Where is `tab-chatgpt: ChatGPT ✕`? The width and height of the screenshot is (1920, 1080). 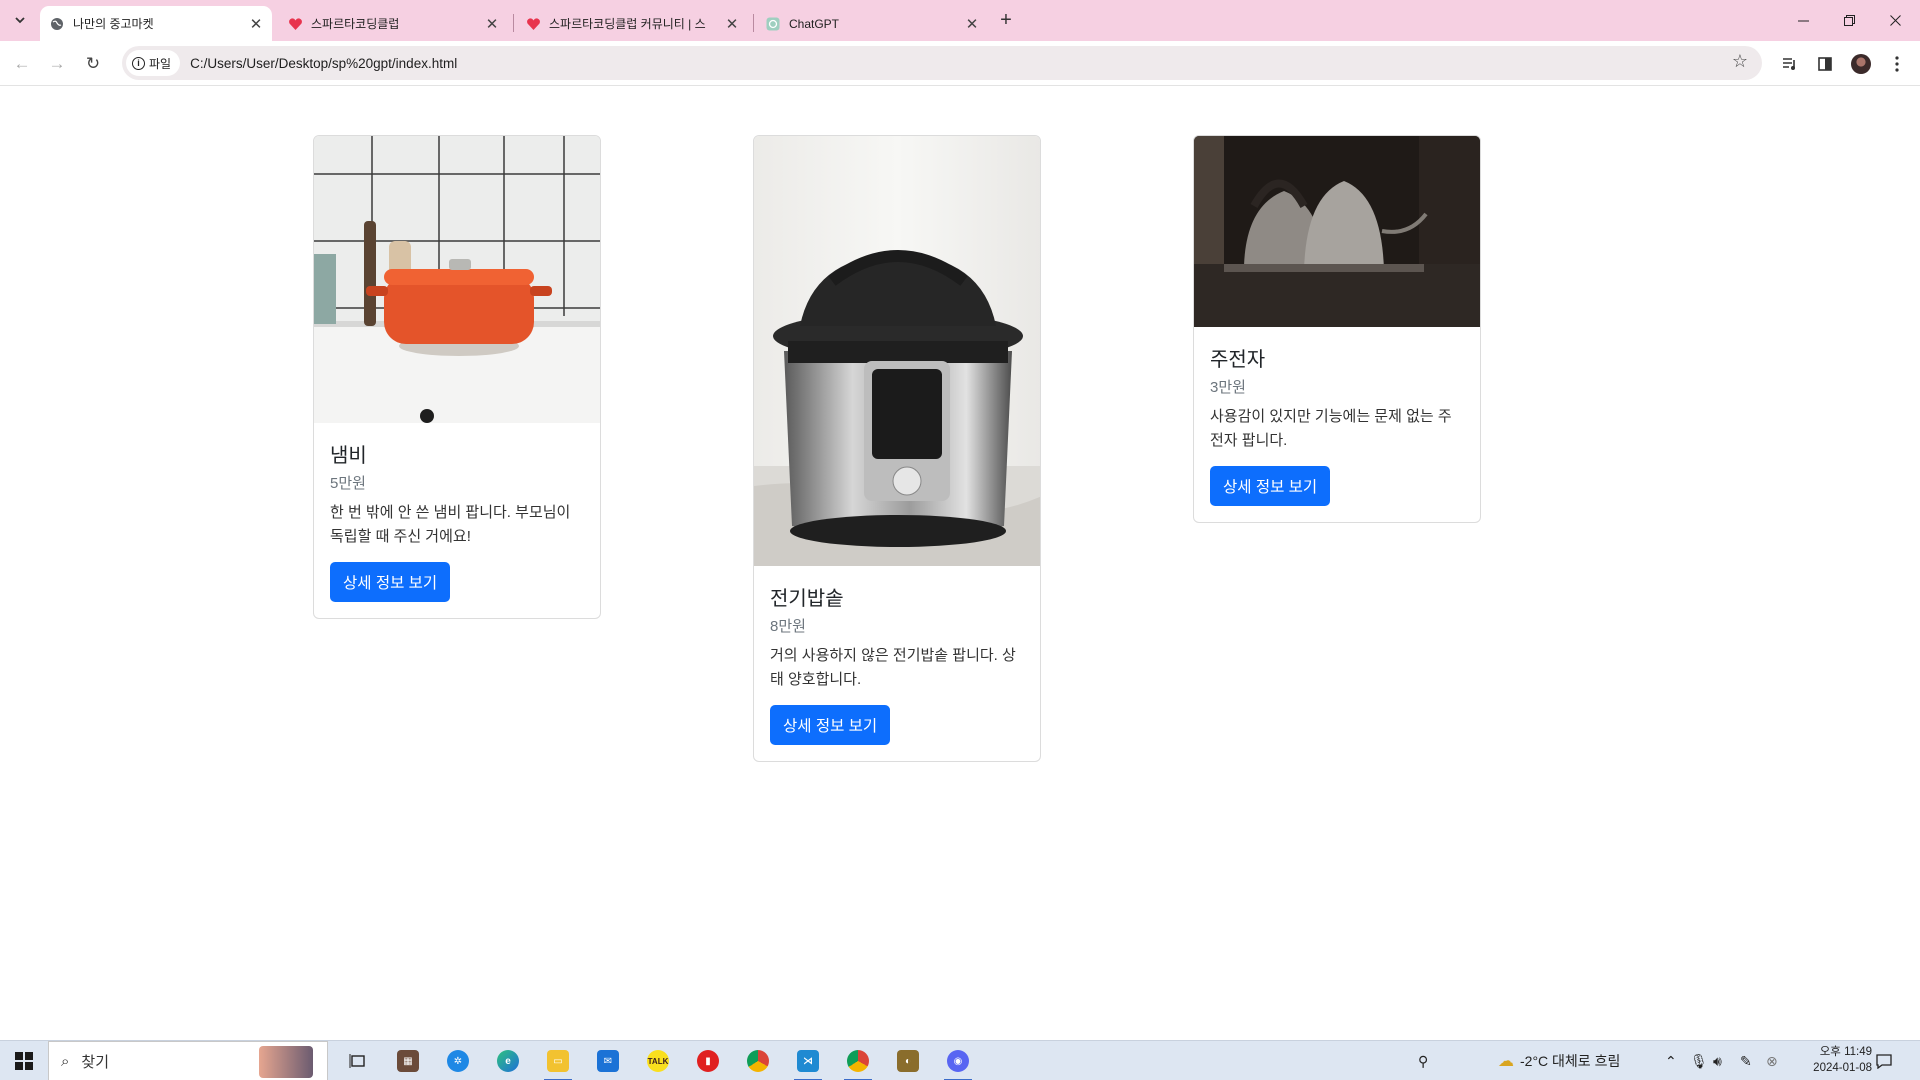 tab-chatgpt: ChatGPT ✕ is located at coordinates (872, 23).